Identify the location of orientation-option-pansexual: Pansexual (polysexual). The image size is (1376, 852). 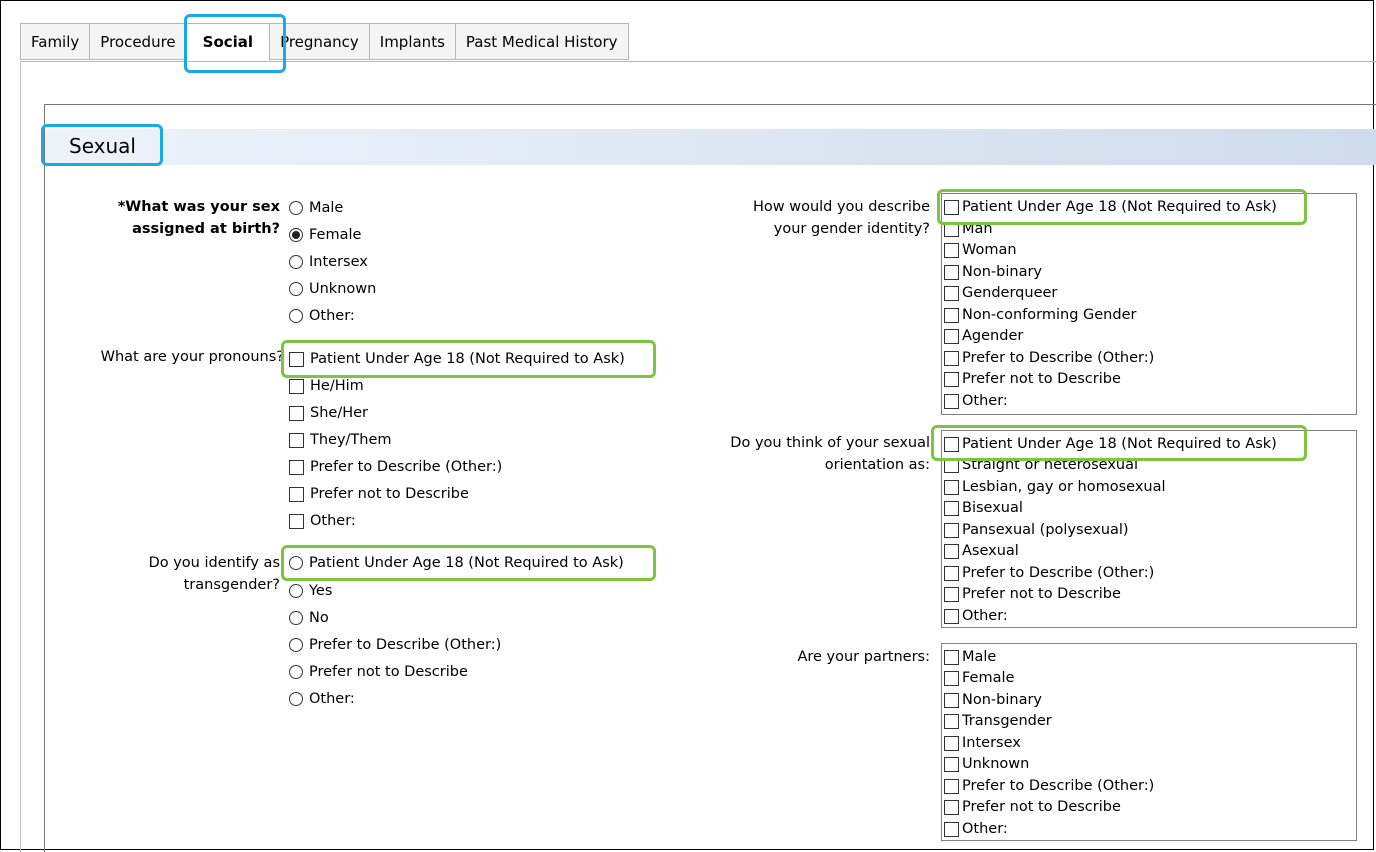
(1036, 531).